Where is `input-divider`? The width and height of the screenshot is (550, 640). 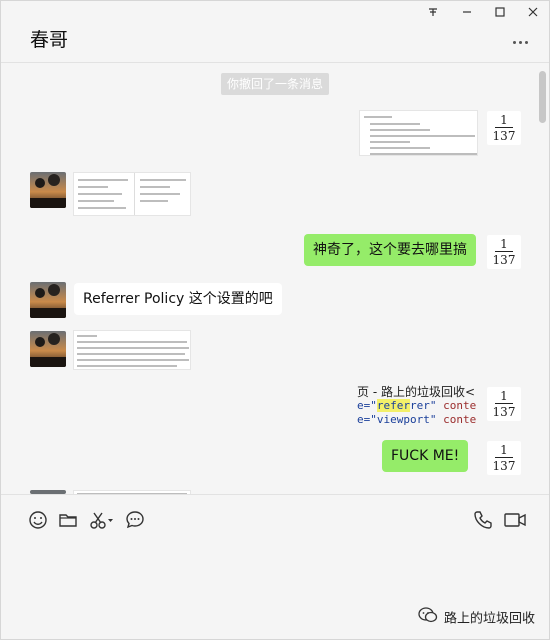
input-divider is located at coordinates (275, 494).